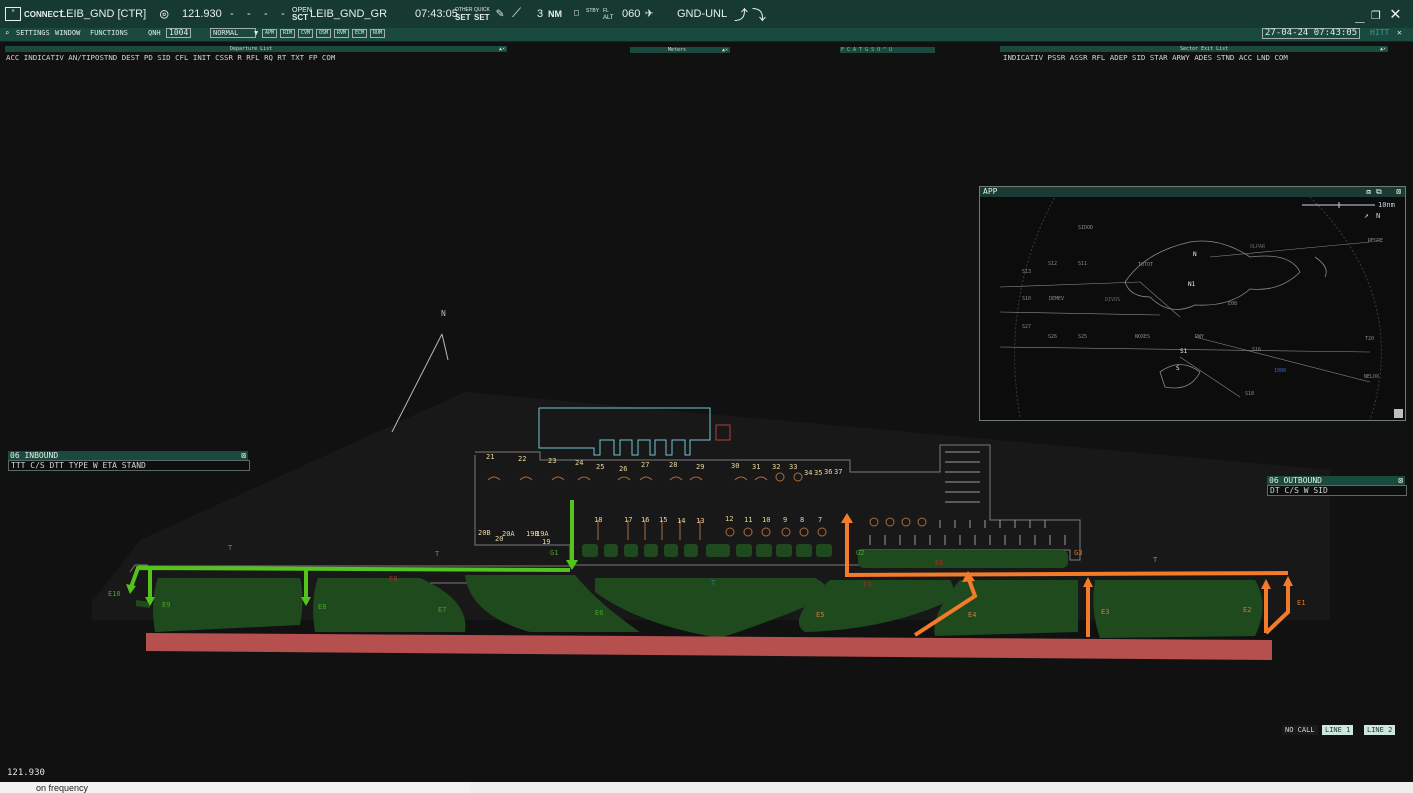  What do you see at coordinates (1336, 480) in the screenshot?
I see `outbound-titlebar: 06 OUTBOUND ⊠` at bounding box center [1336, 480].